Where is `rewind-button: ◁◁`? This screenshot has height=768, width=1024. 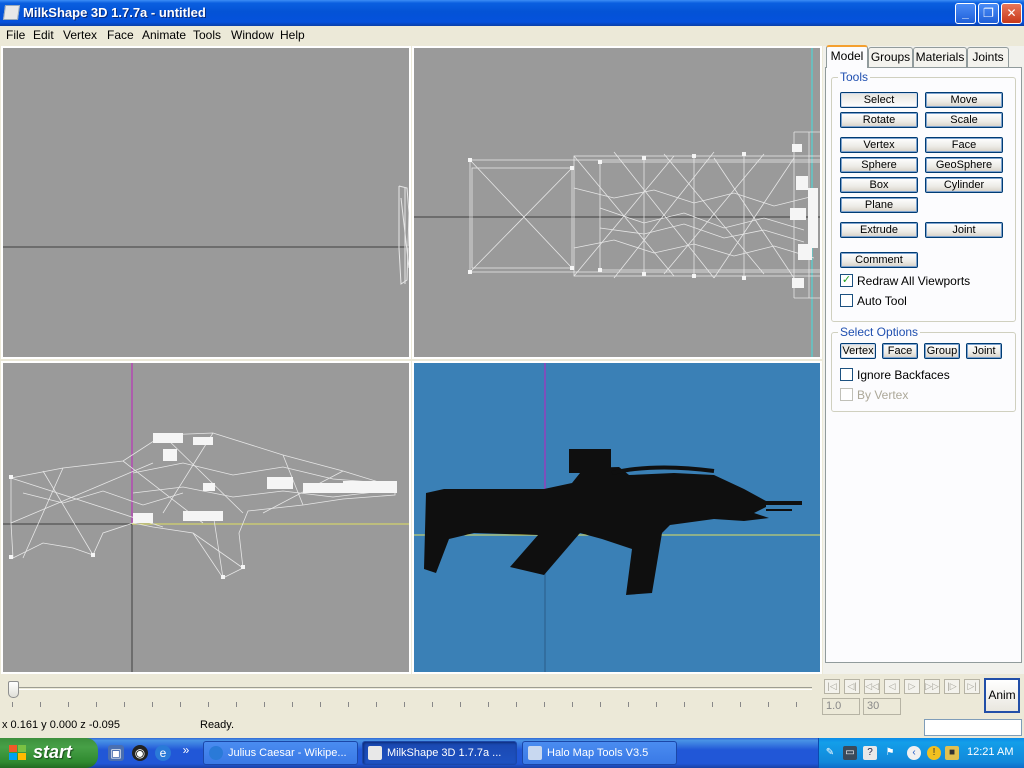 rewind-button: ◁◁ is located at coordinates (872, 686).